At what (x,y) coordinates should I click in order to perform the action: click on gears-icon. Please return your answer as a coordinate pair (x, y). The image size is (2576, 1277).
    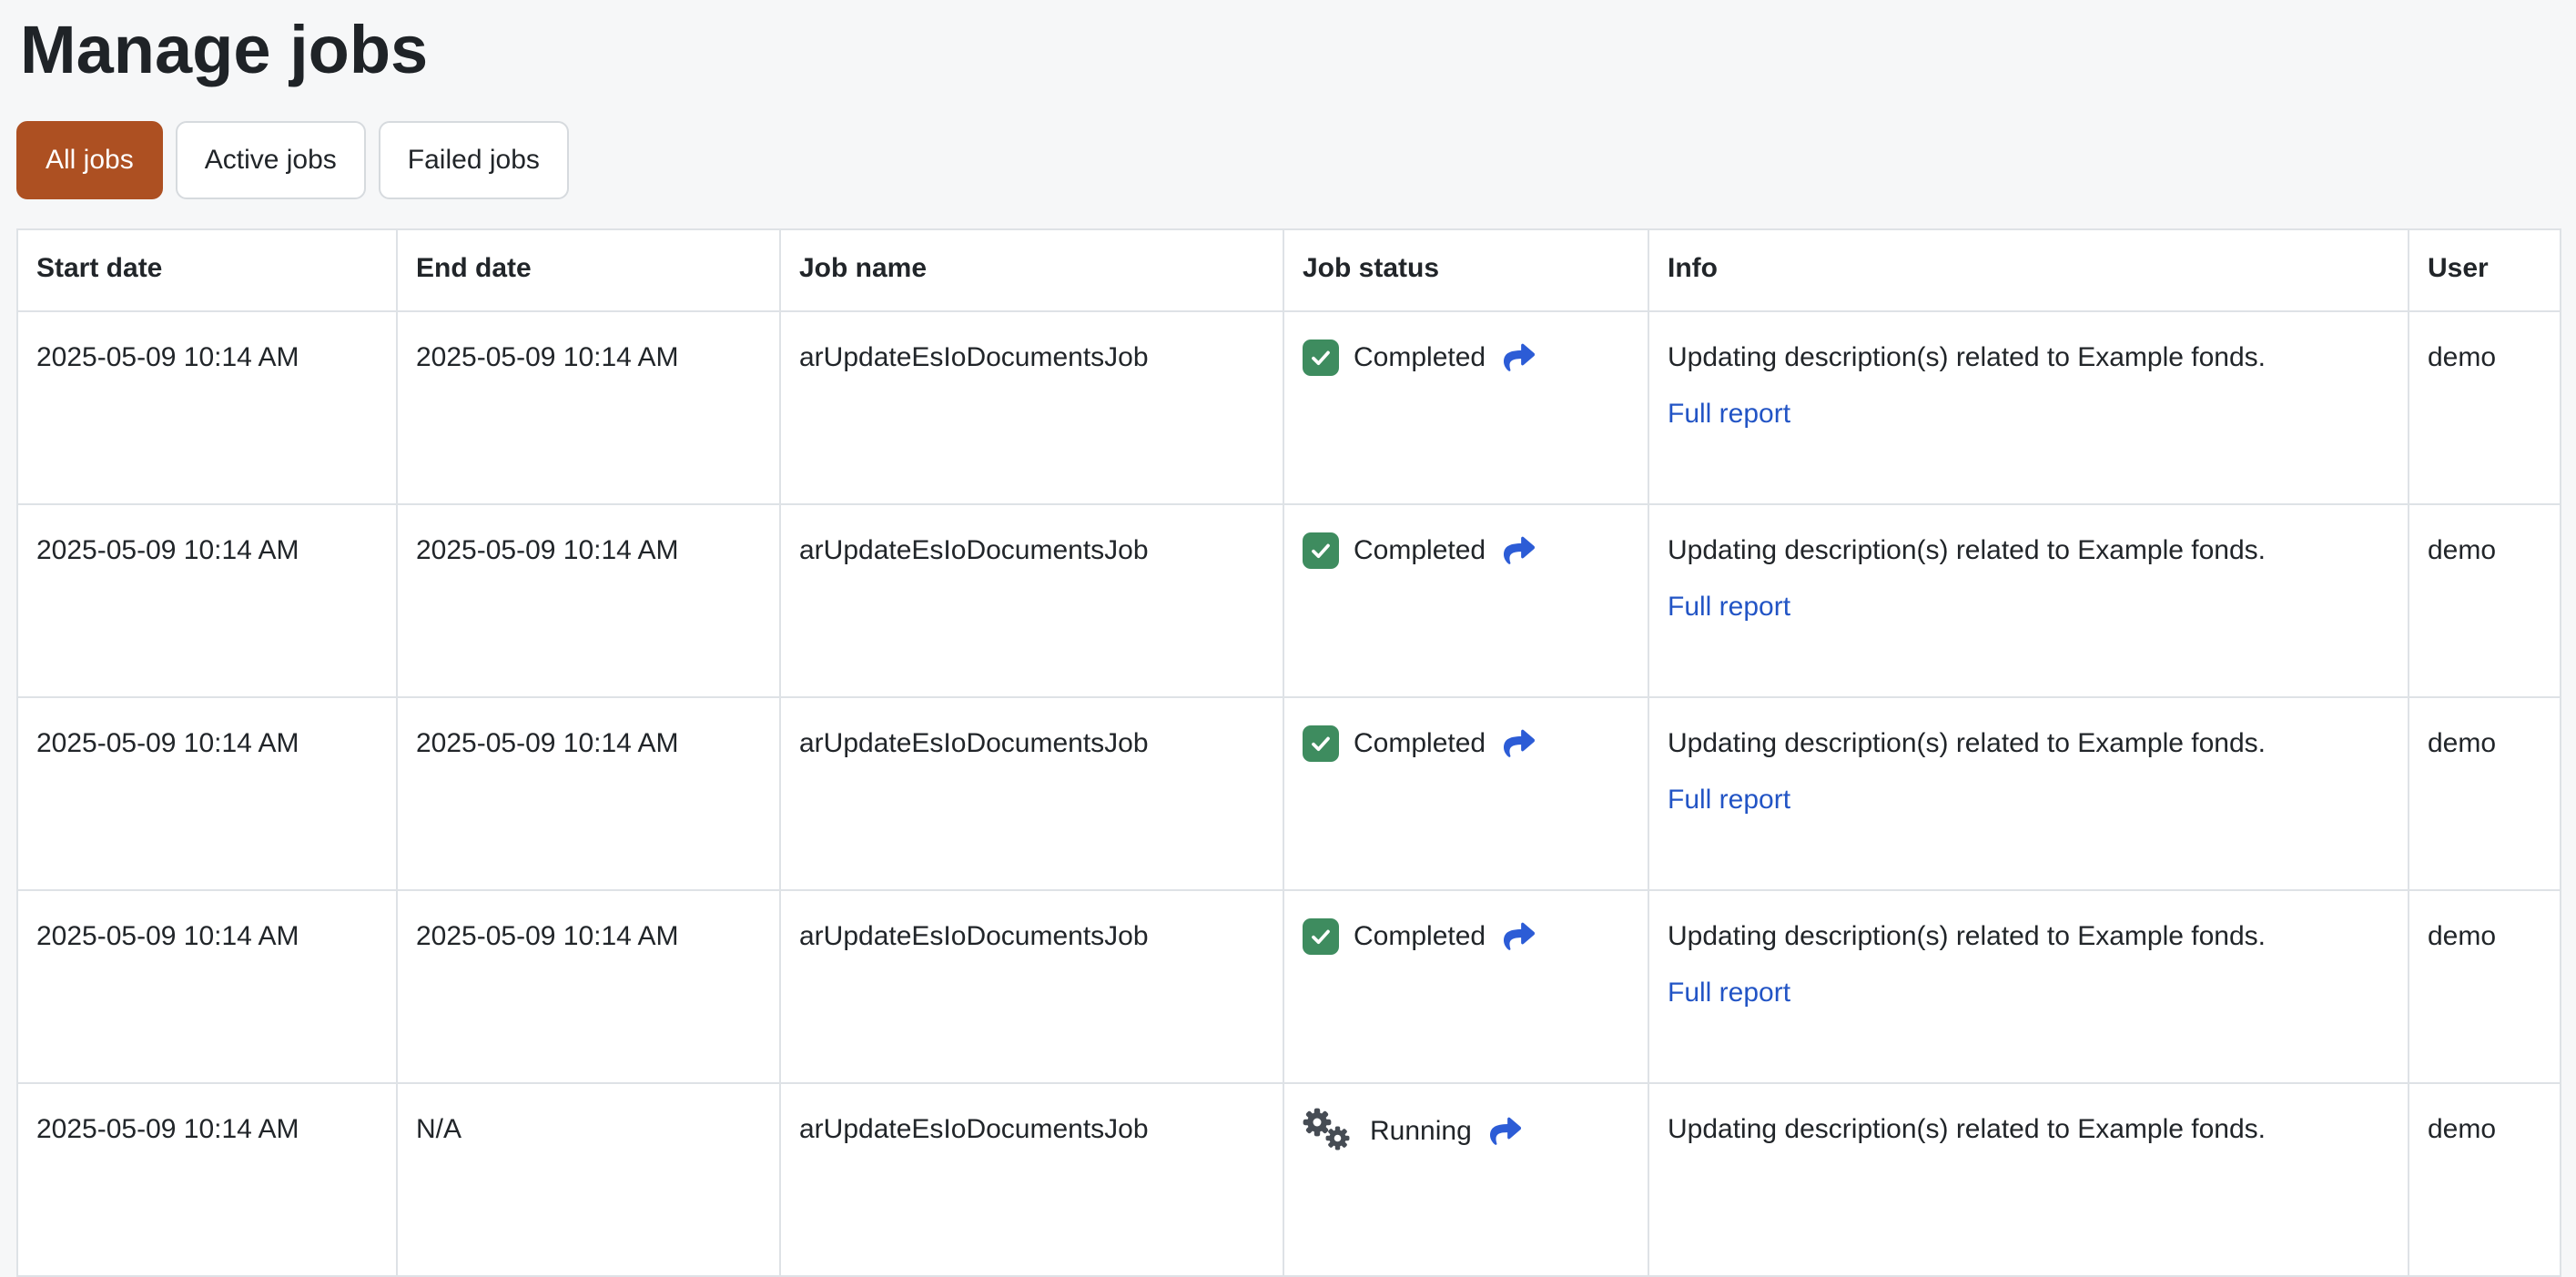
    Looking at the image, I should click on (1329, 1130).